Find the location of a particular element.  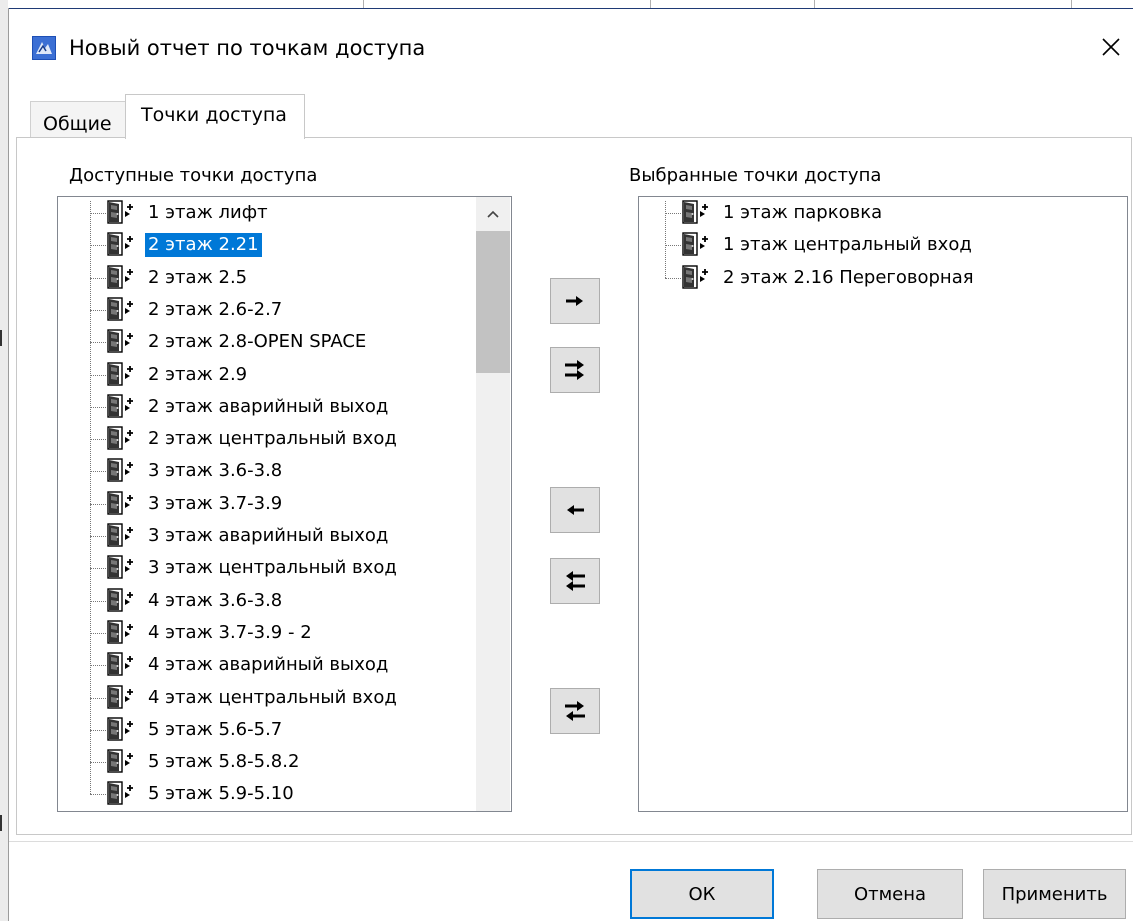

tree-item: 2 этаж 2.6-2.7 is located at coordinates (267, 310).